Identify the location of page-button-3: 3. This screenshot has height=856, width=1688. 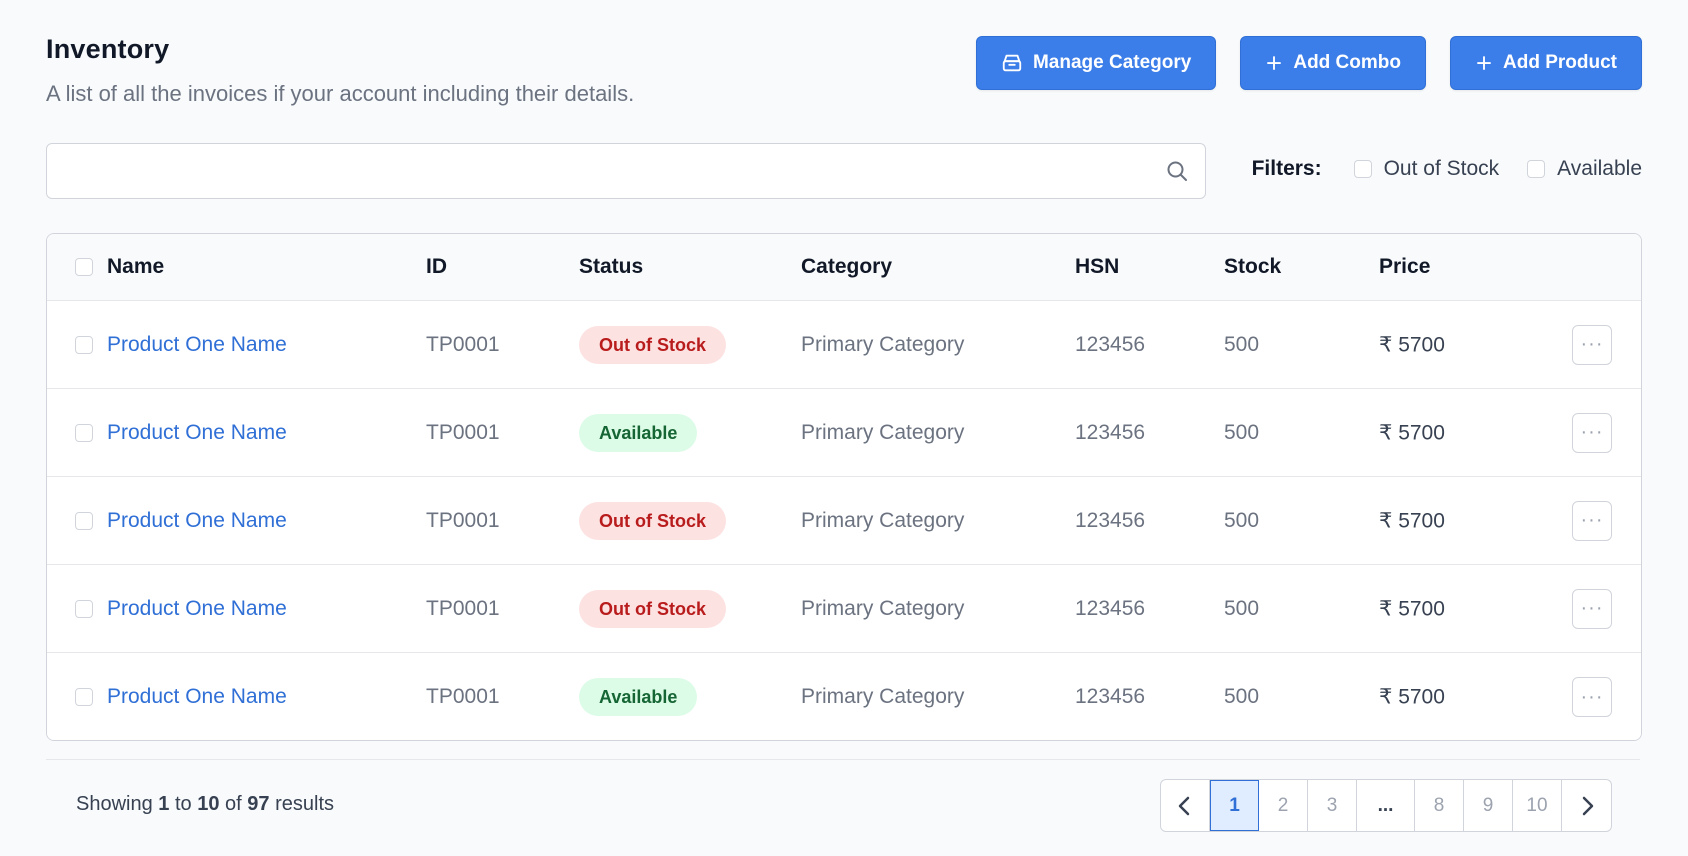
(1332, 805).